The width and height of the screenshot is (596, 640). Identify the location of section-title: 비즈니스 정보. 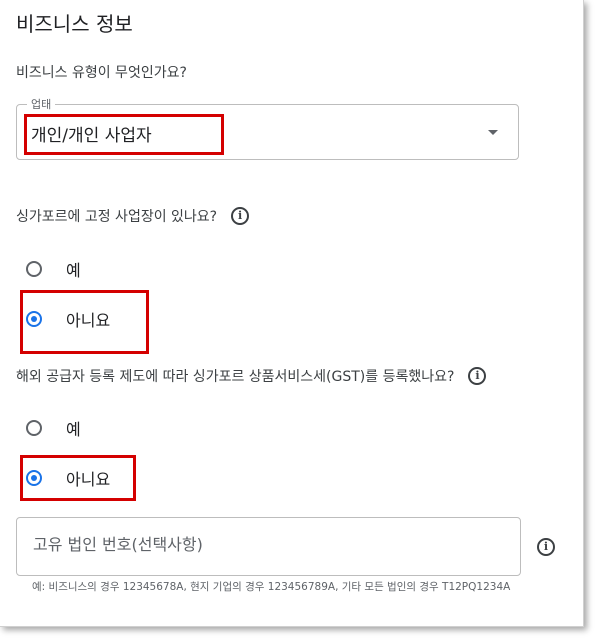
(74, 24).